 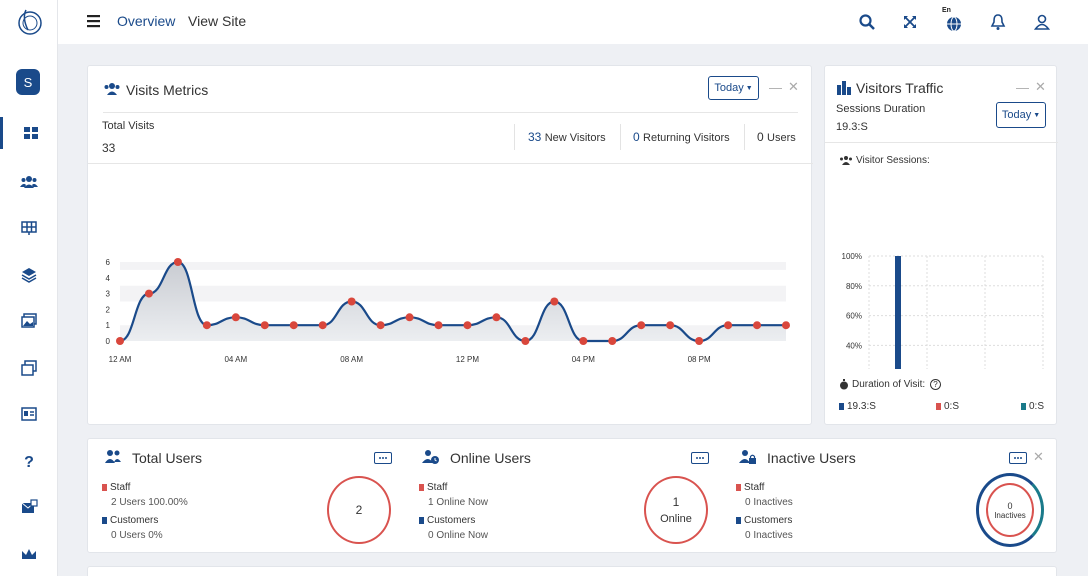 I want to click on online-users-title: Online Users, so click(x=490, y=458).